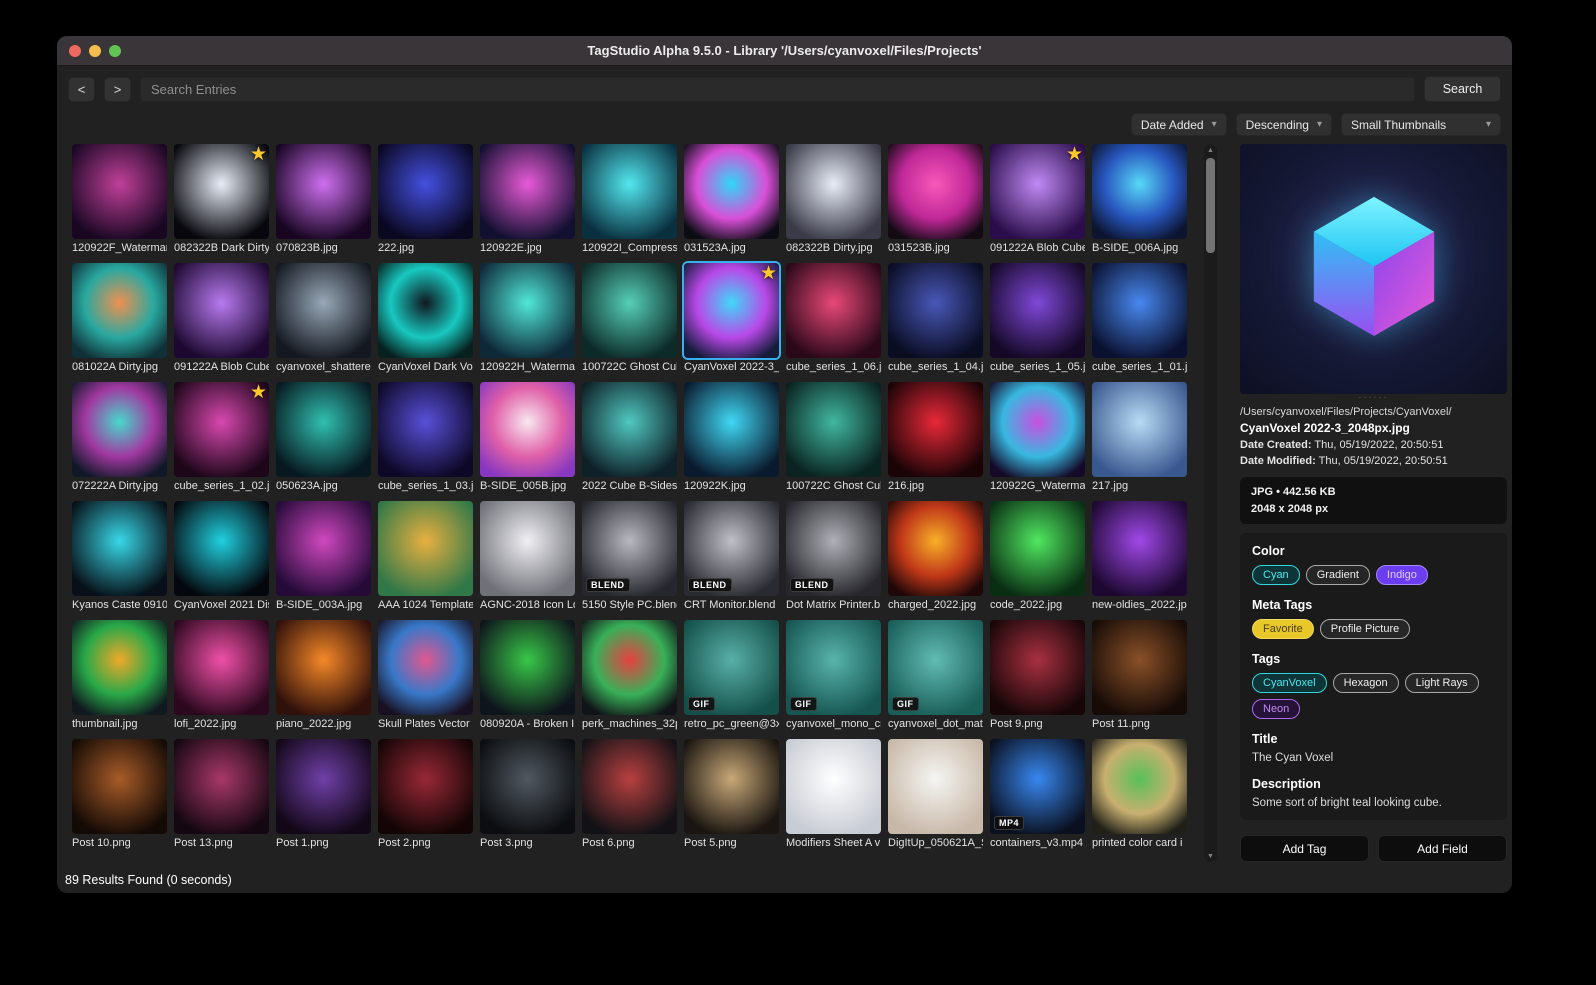 This screenshot has width=1596, height=985. I want to click on grid-item: B-SIDE_003A.jpg, so click(323, 556).